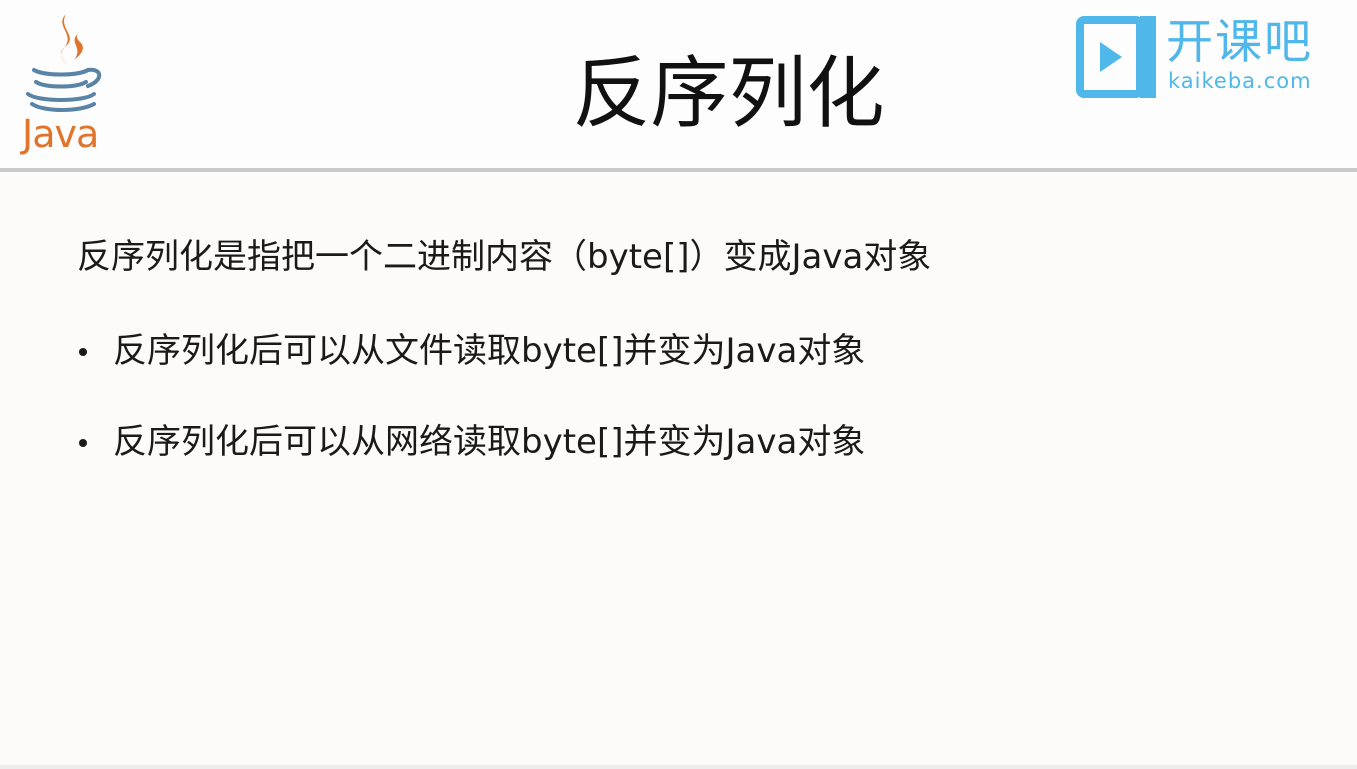  What do you see at coordinates (489, 351) in the screenshot?
I see `bullet-text: 反序列化后可以从文件读取byte[]并变为Java对象` at bounding box center [489, 351].